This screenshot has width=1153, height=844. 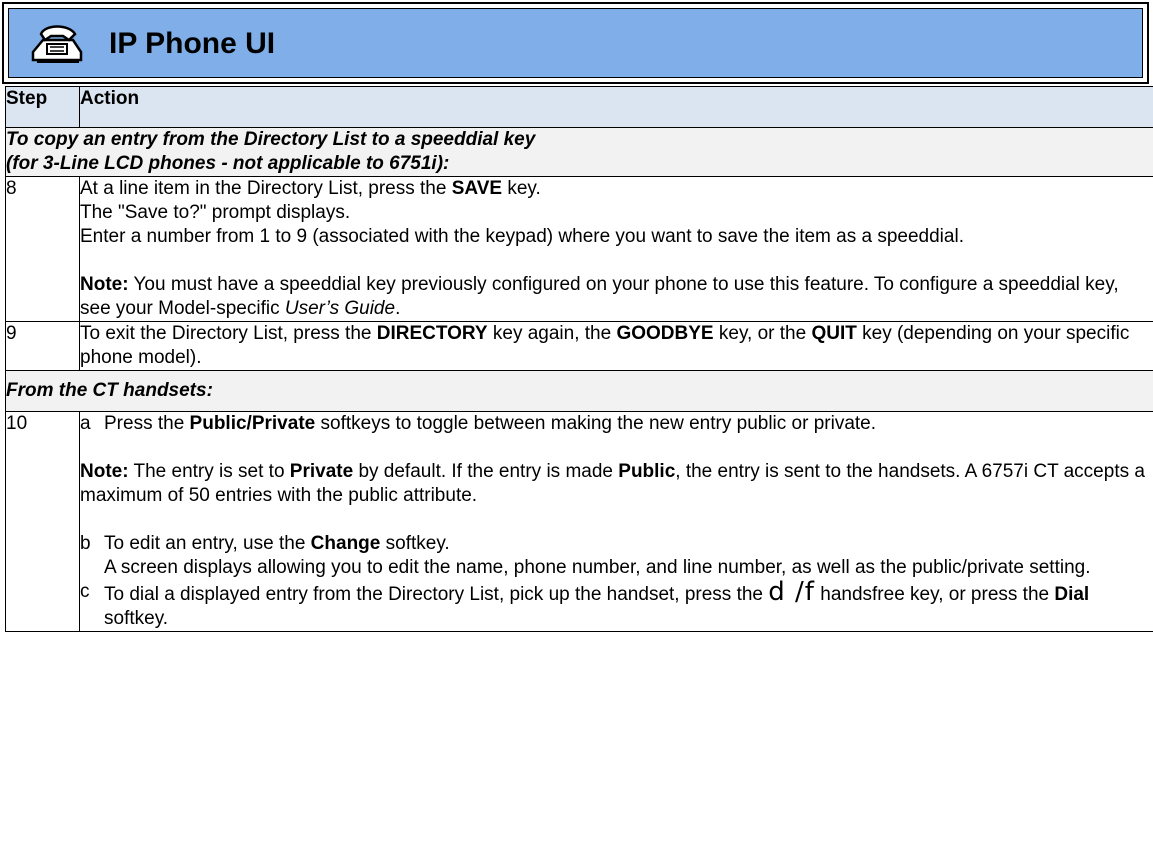 What do you see at coordinates (215, 212) in the screenshot?
I see `action-text: The "Save to?" prompt displays.` at bounding box center [215, 212].